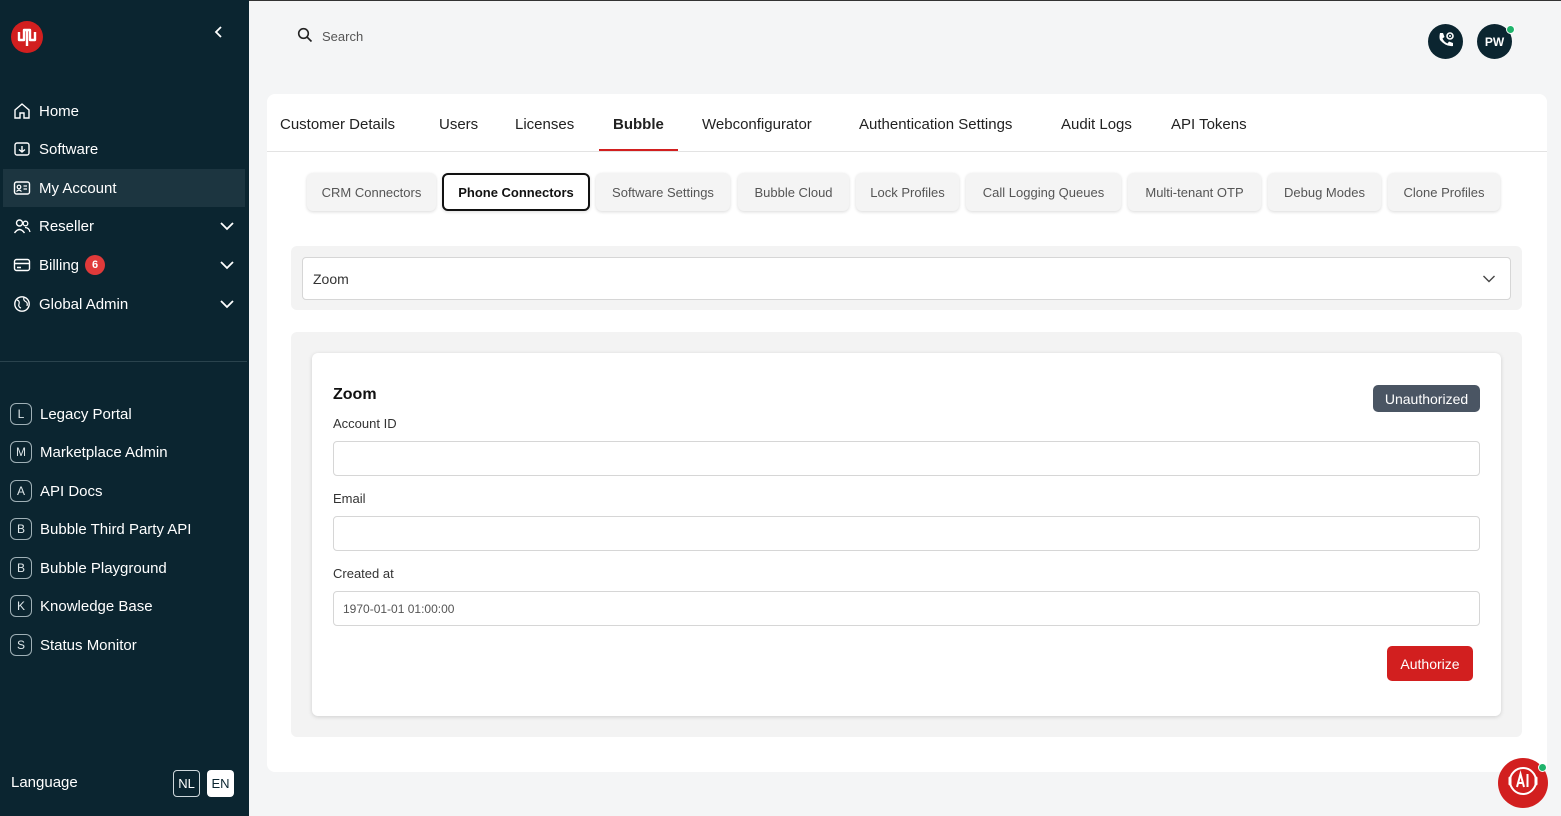  What do you see at coordinates (305, 35) in the screenshot?
I see `search-icon` at bounding box center [305, 35].